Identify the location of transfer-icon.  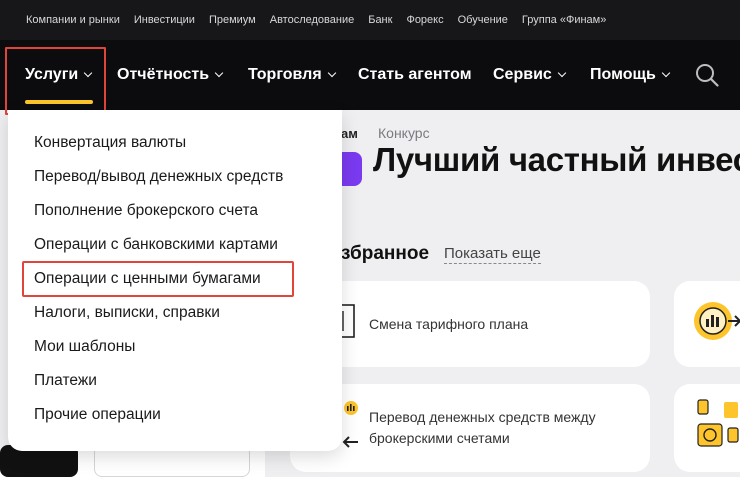
(350, 424).